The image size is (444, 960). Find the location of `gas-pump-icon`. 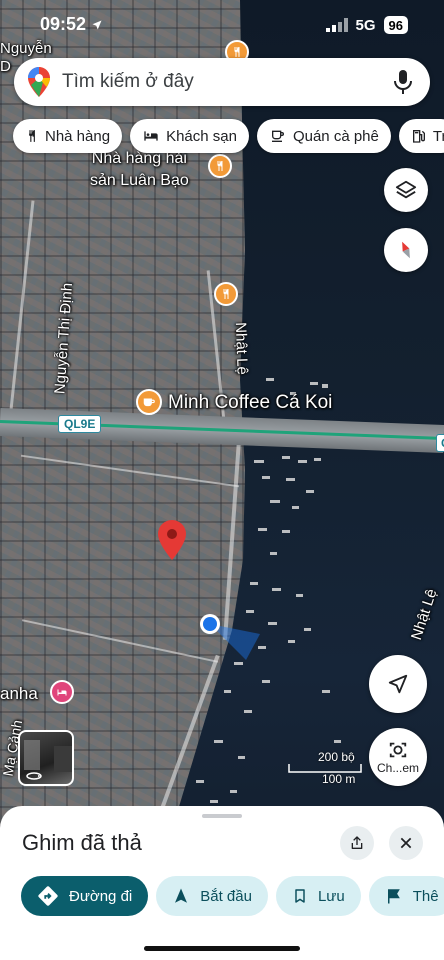

gas-pump-icon is located at coordinates (418, 136).